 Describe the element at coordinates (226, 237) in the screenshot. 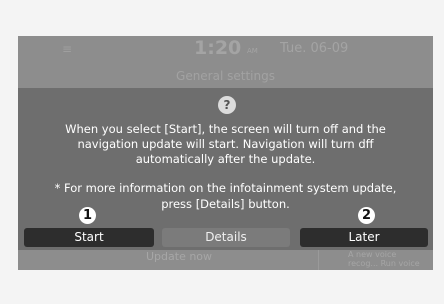

I see `details-button: Details` at that location.